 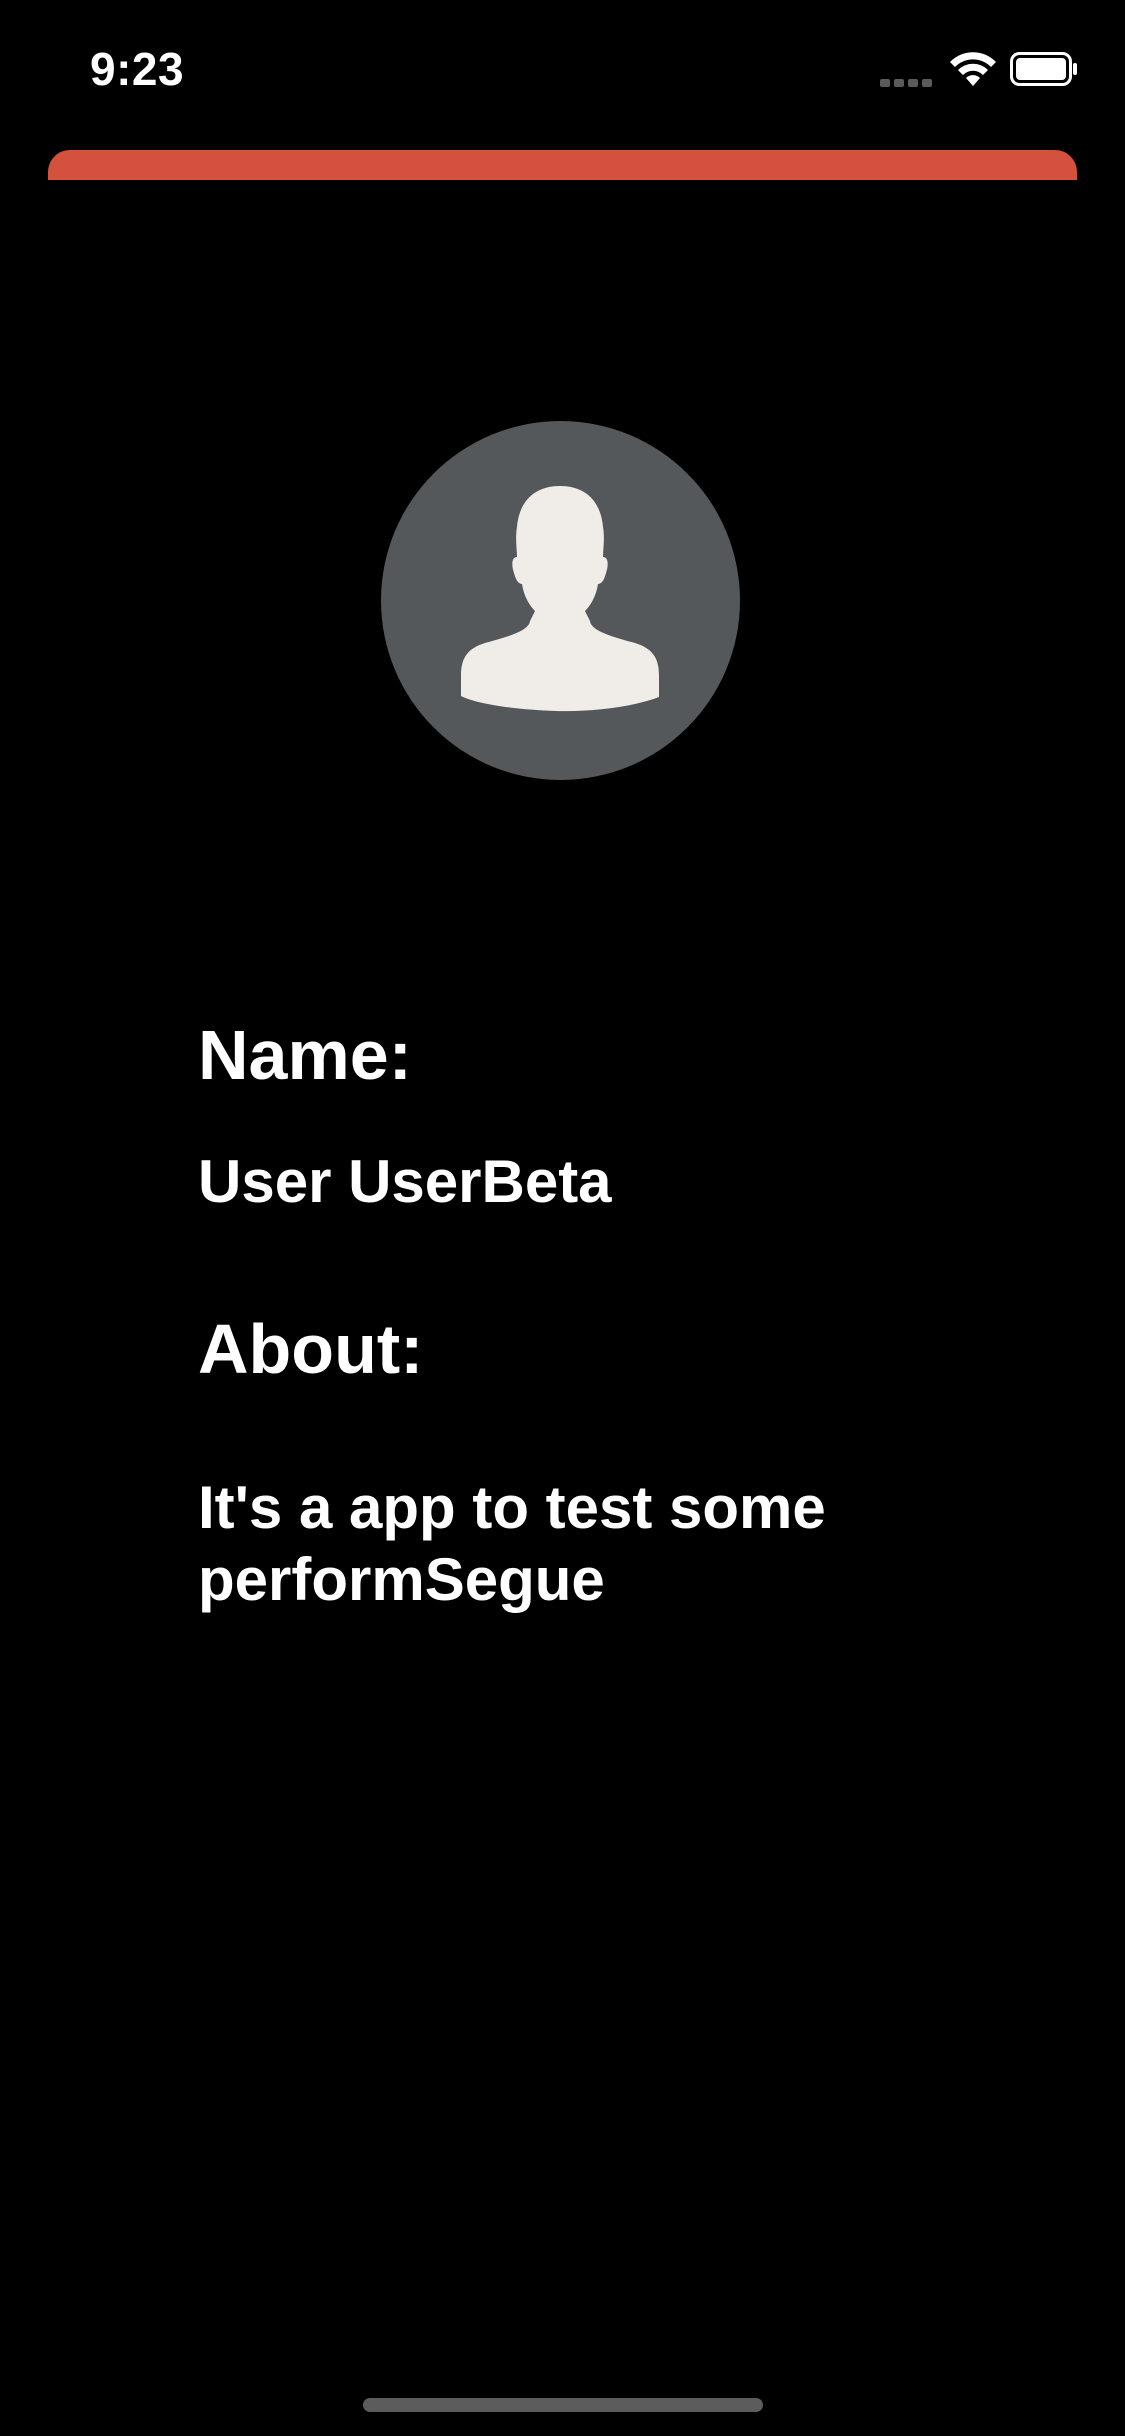 I want to click on avatar, so click(x=560, y=600).